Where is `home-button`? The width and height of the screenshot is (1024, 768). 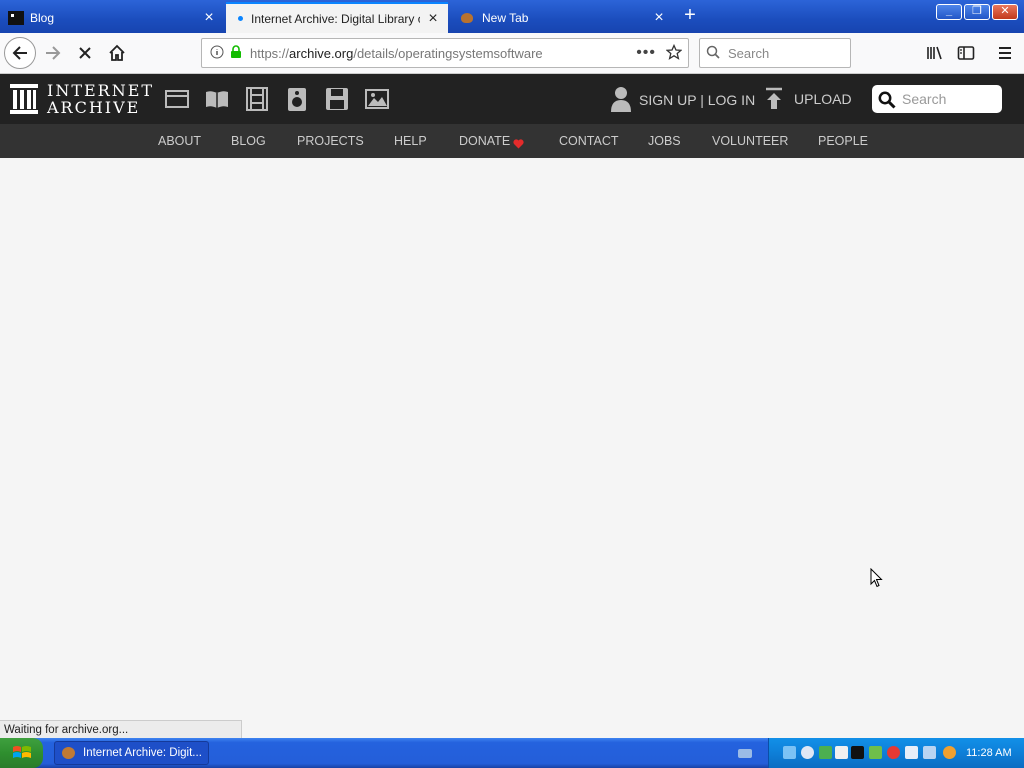 home-button is located at coordinates (117, 53).